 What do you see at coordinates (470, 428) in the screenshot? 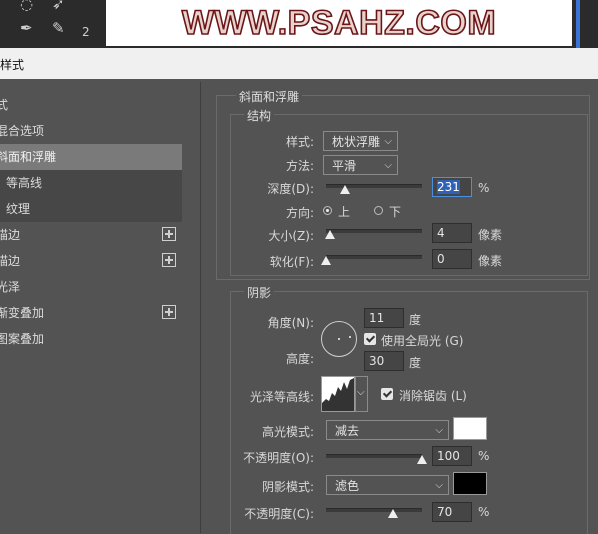
I see `highlight-color-swatch` at bounding box center [470, 428].